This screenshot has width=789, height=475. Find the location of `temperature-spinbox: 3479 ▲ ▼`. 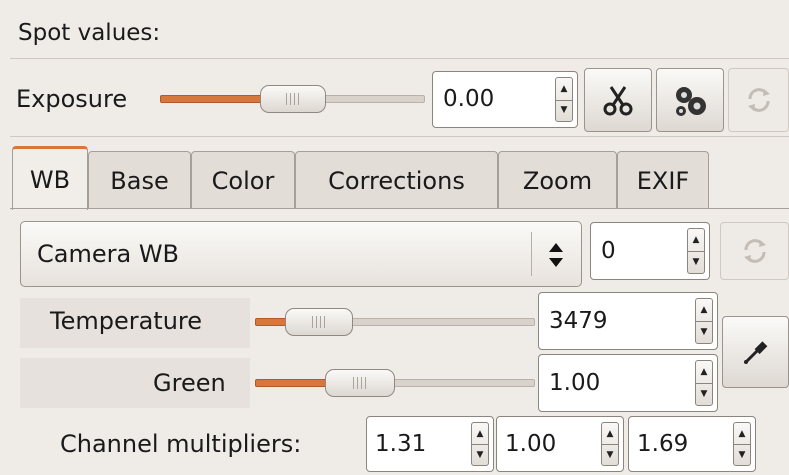

temperature-spinbox: 3479 ▲ ▼ is located at coordinates (628, 321).